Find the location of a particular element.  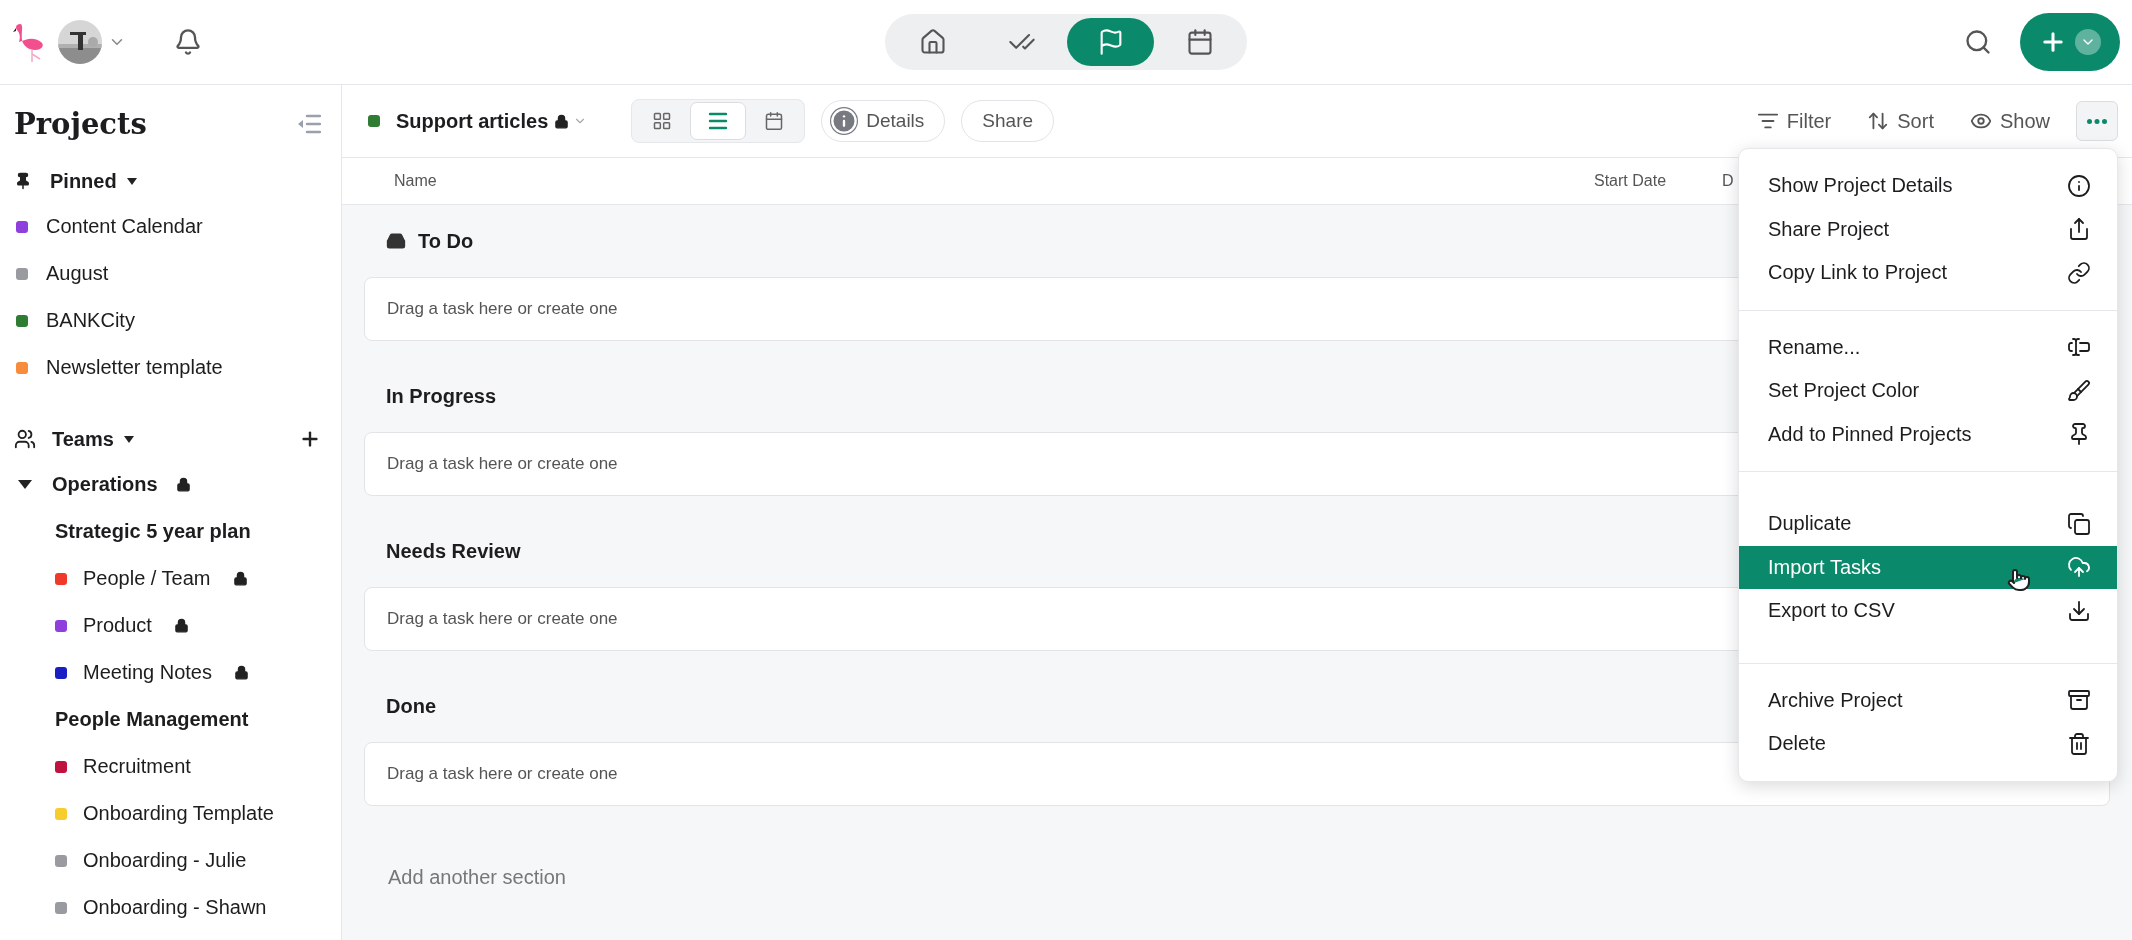

sidebar-title: Projects is located at coordinates (80, 124).